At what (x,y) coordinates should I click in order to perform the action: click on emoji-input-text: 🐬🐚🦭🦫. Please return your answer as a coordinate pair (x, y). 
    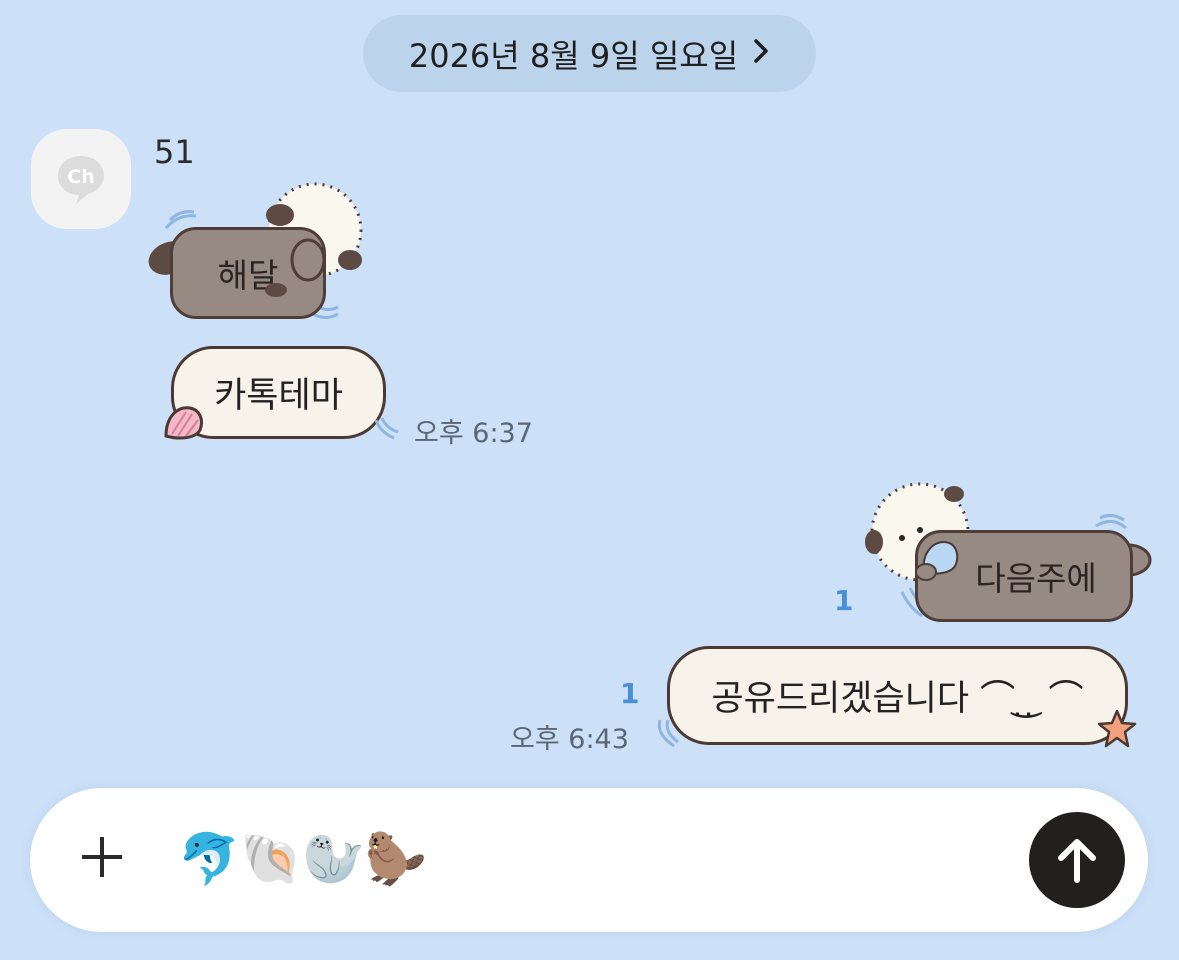
    Looking at the image, I should click on (303, 858).